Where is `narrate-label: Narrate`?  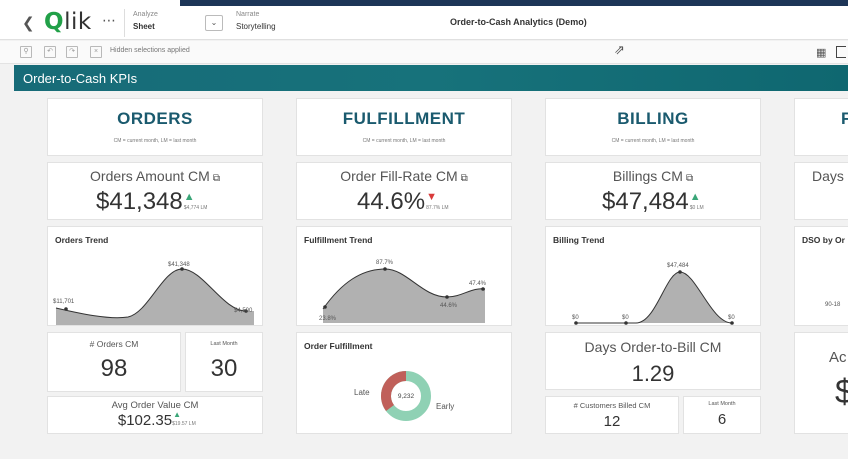
narrate-label: Narrate is located at coordinates (248, 14).